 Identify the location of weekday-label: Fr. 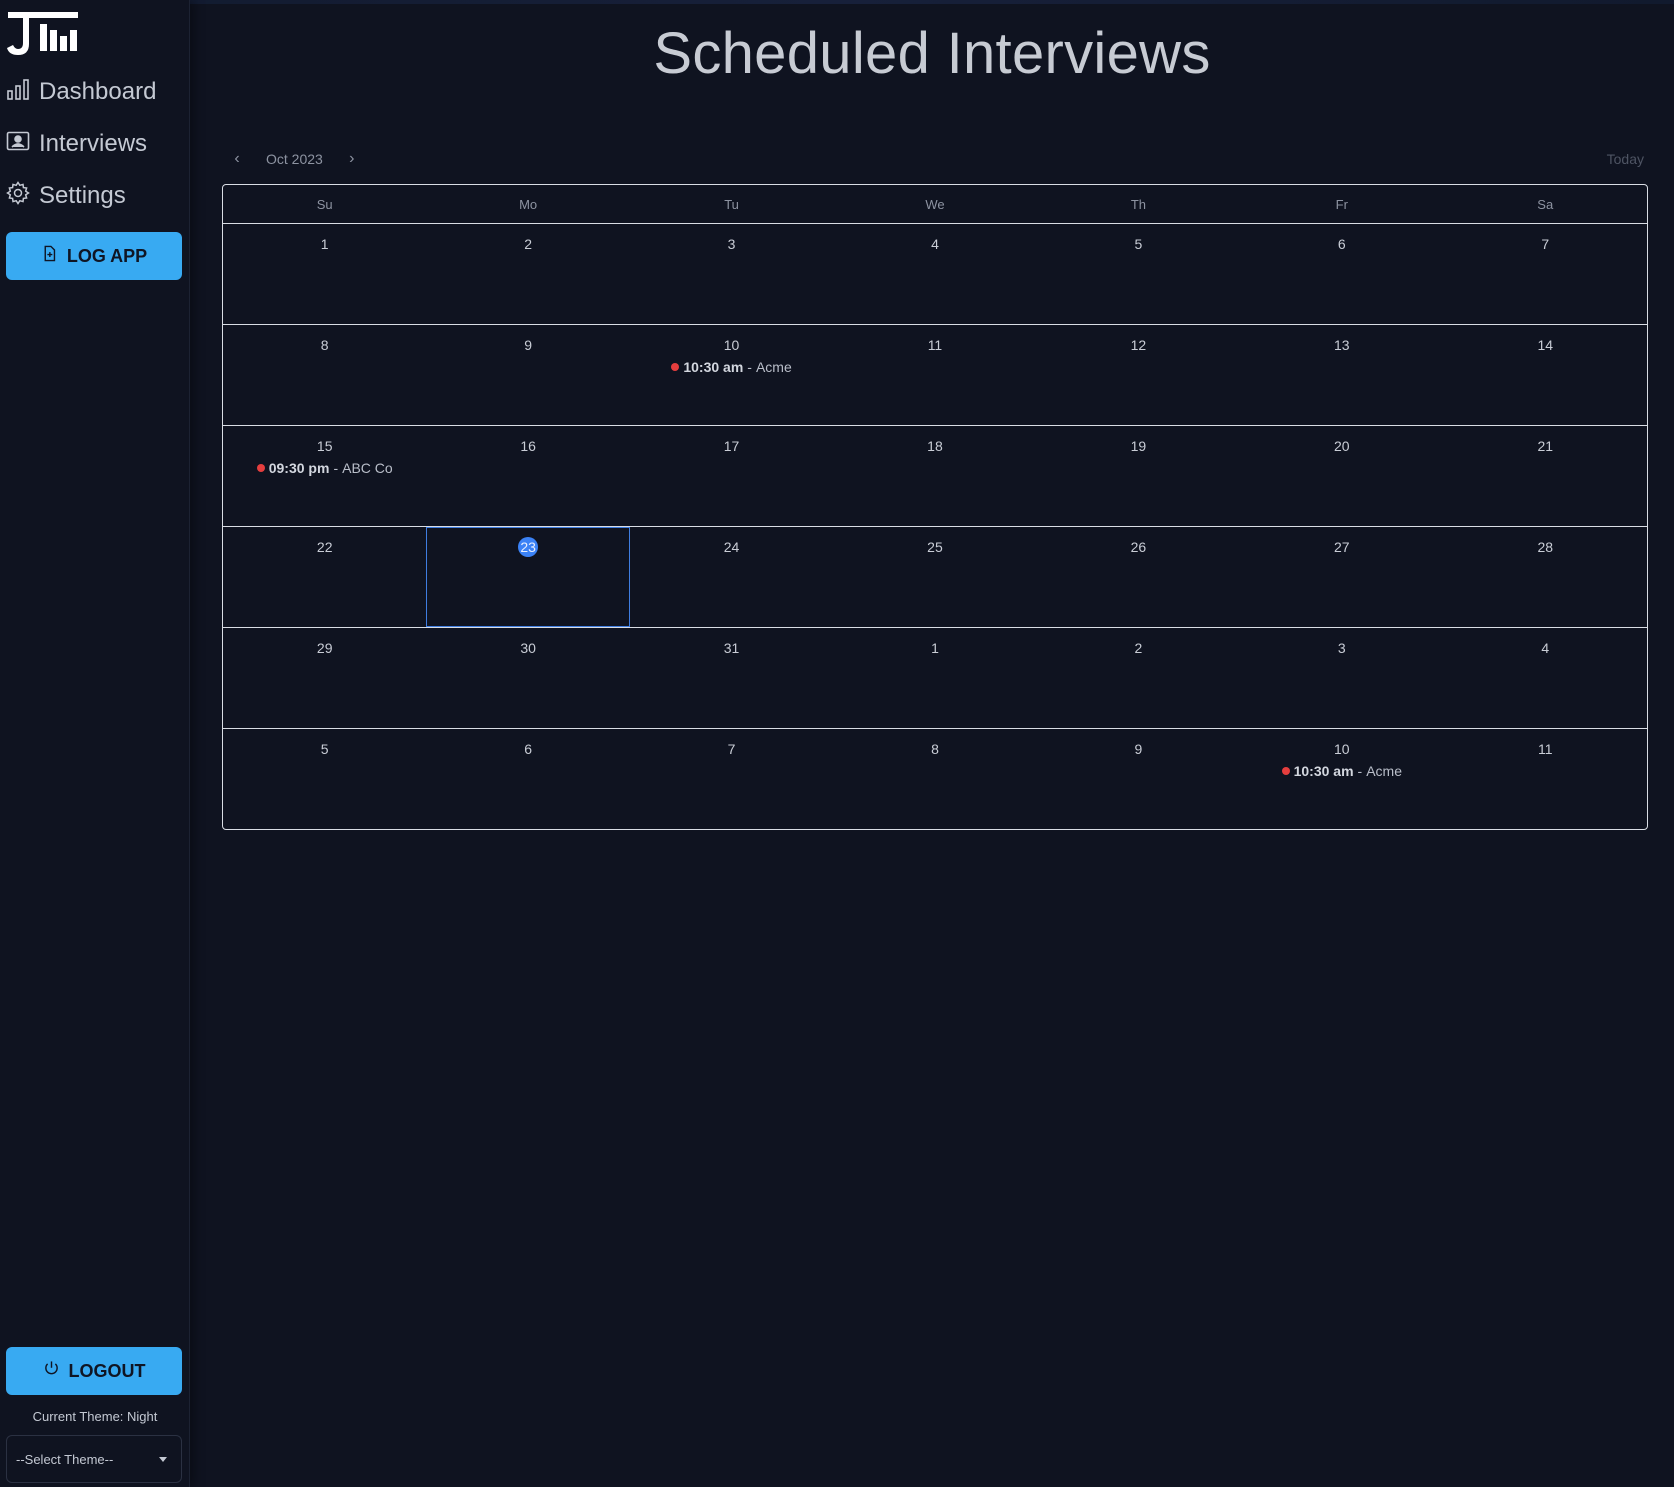
(1341, 204).